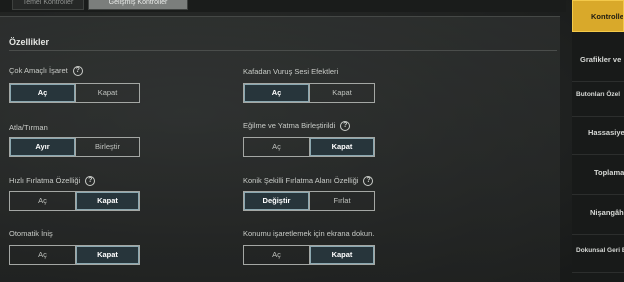 The width and height of the screenshot is (624, 282). Describe the element at coordinates (276, 93) in the screenshot. I see `hit-sound-option-on: Aç` at that location.